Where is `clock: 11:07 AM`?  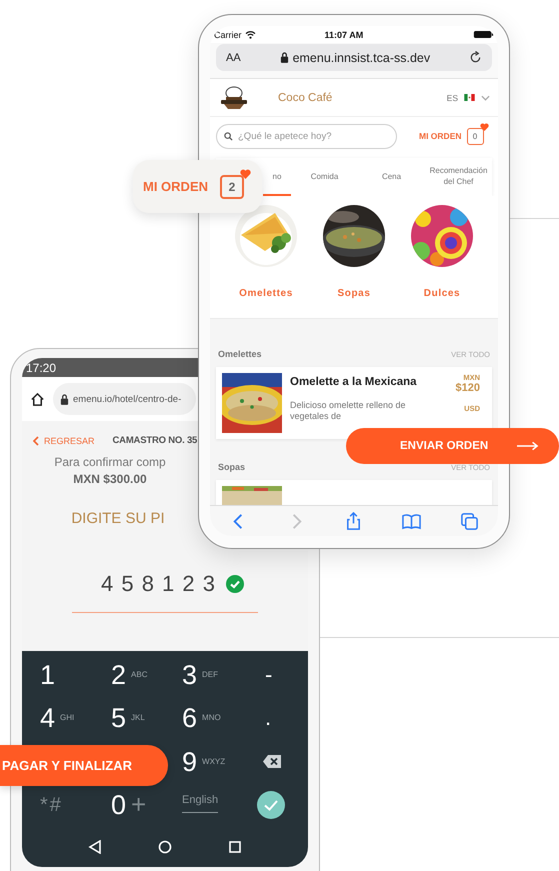
clock: 11:07 AM is located at coordinates (344, 35).